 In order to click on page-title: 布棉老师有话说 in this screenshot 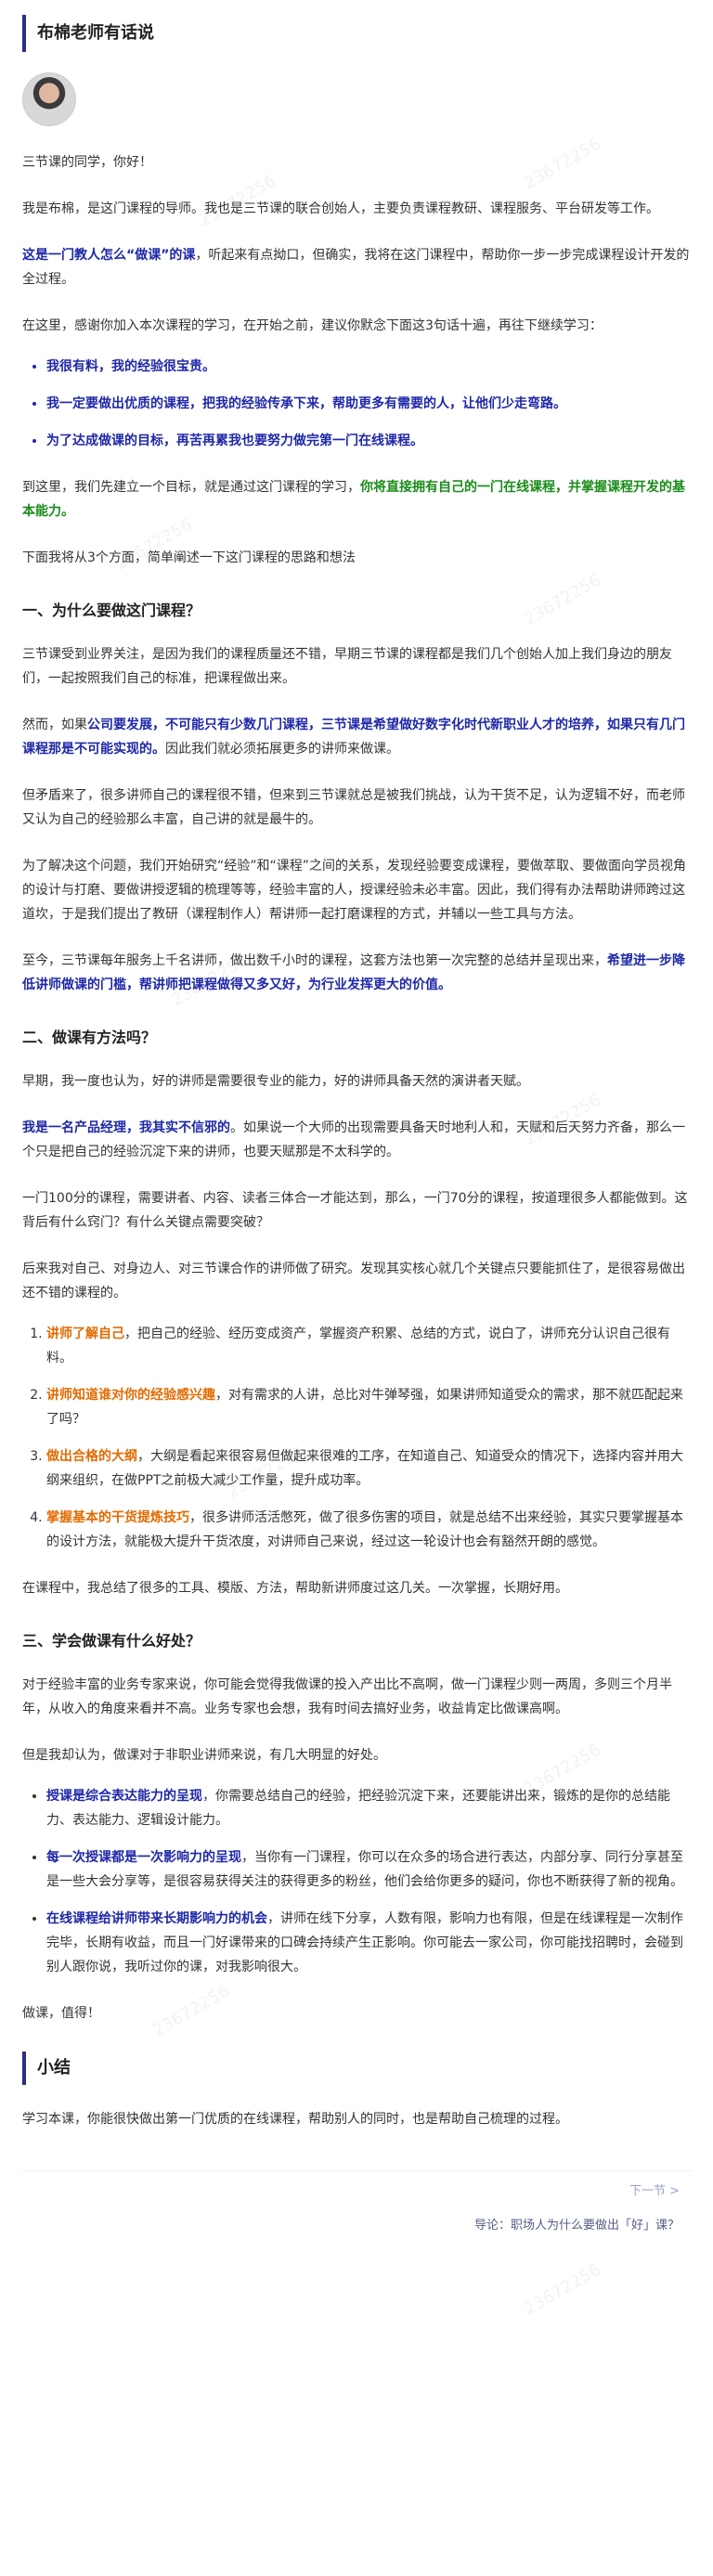, I will do `click(356, 33)`.